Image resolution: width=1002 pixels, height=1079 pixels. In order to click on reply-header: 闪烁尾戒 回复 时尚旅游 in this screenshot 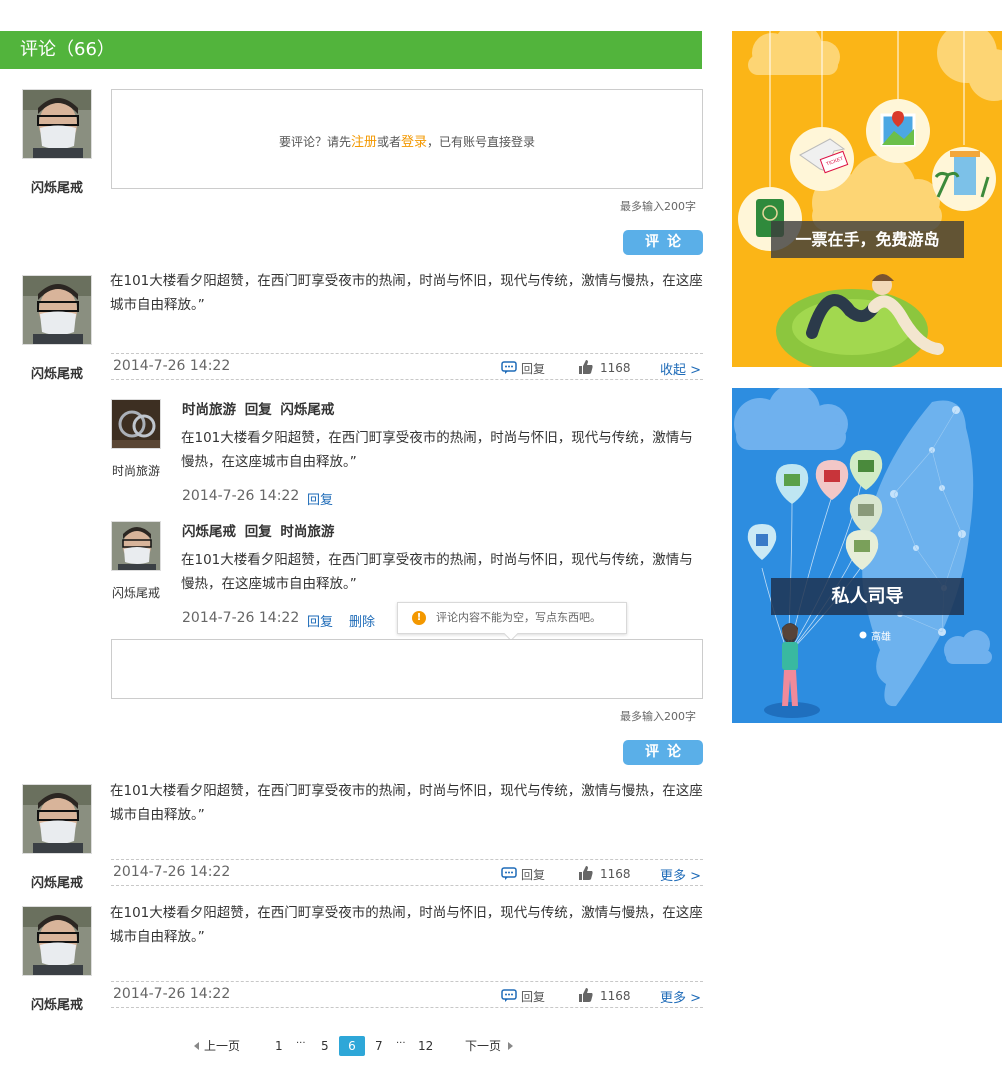, I will do `click(258, 532)`.